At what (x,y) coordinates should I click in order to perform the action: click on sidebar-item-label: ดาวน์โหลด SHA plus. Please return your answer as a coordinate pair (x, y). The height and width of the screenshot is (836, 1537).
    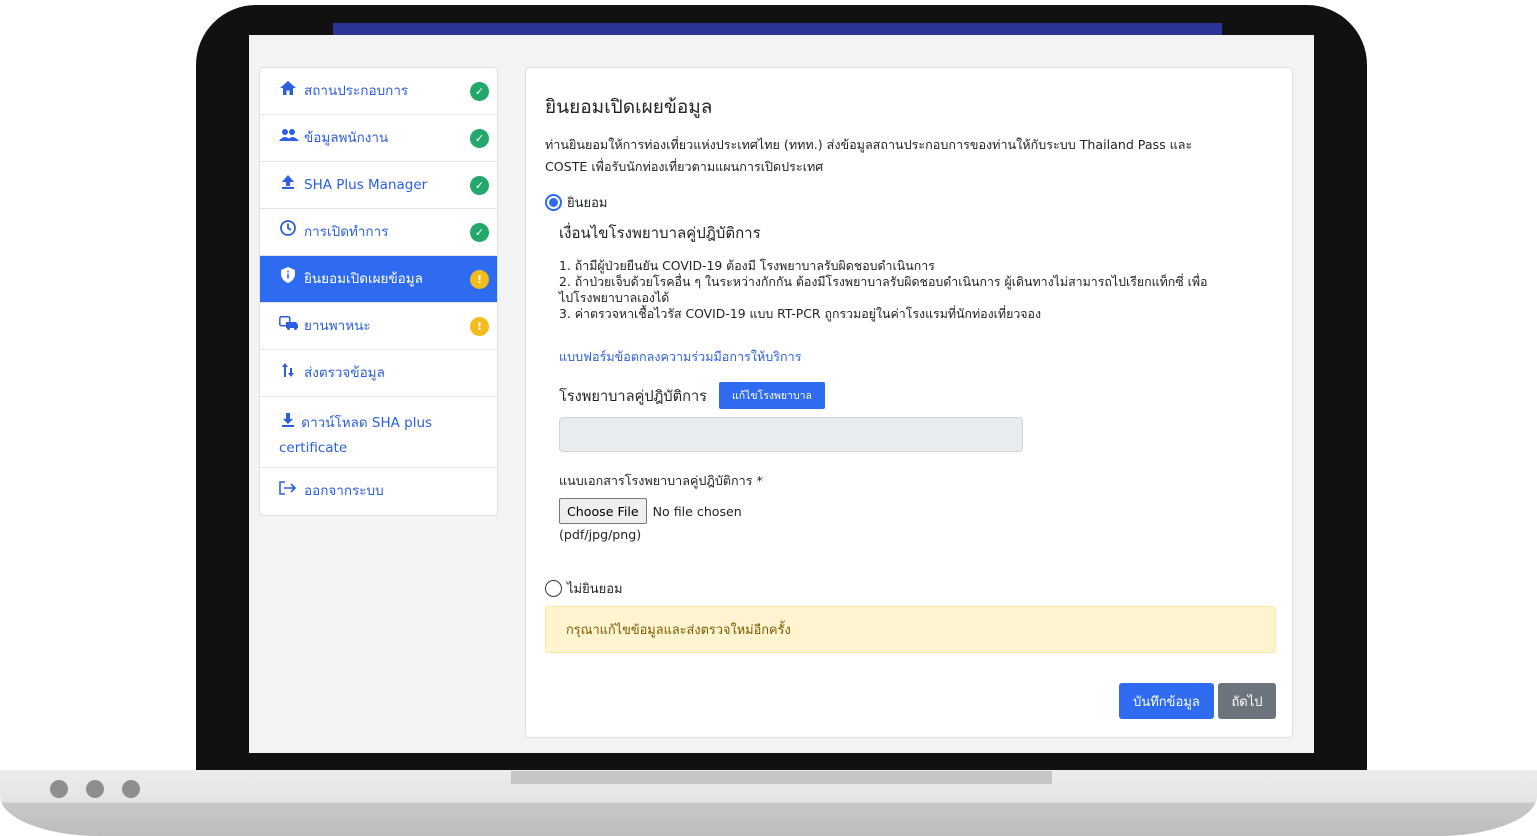
    Looking at the image, I should click on (367, 423).